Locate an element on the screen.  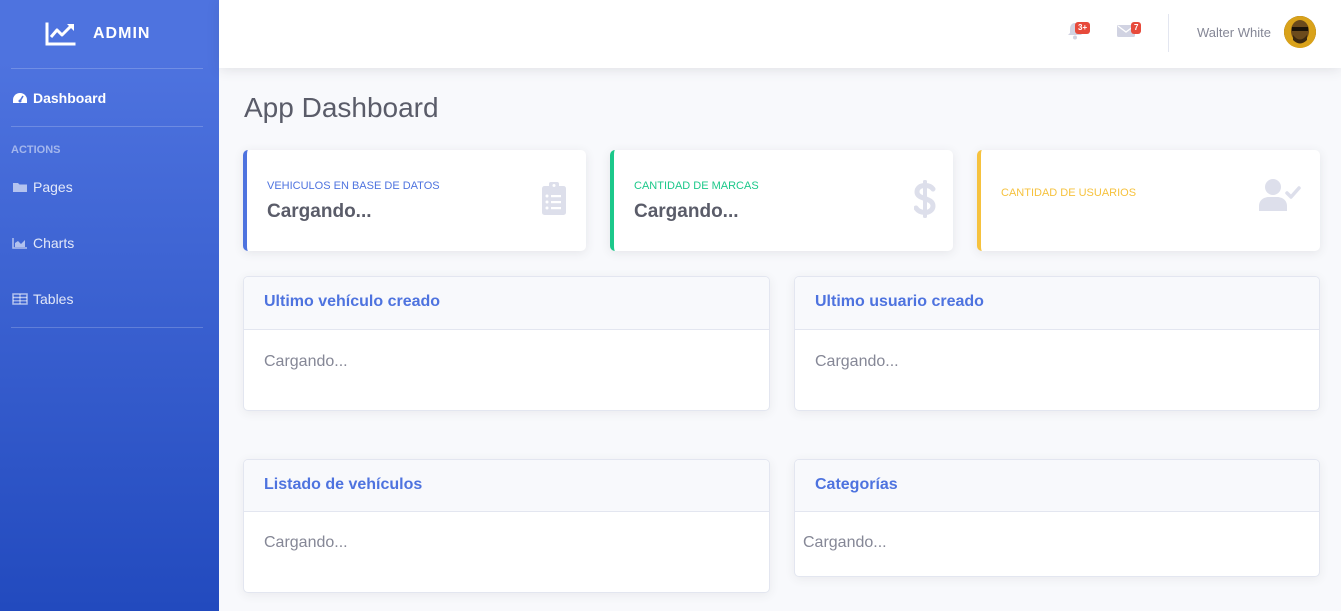
stat-label: CANTIDAD DE USUARIOS is located at coordinates (1069, 193).